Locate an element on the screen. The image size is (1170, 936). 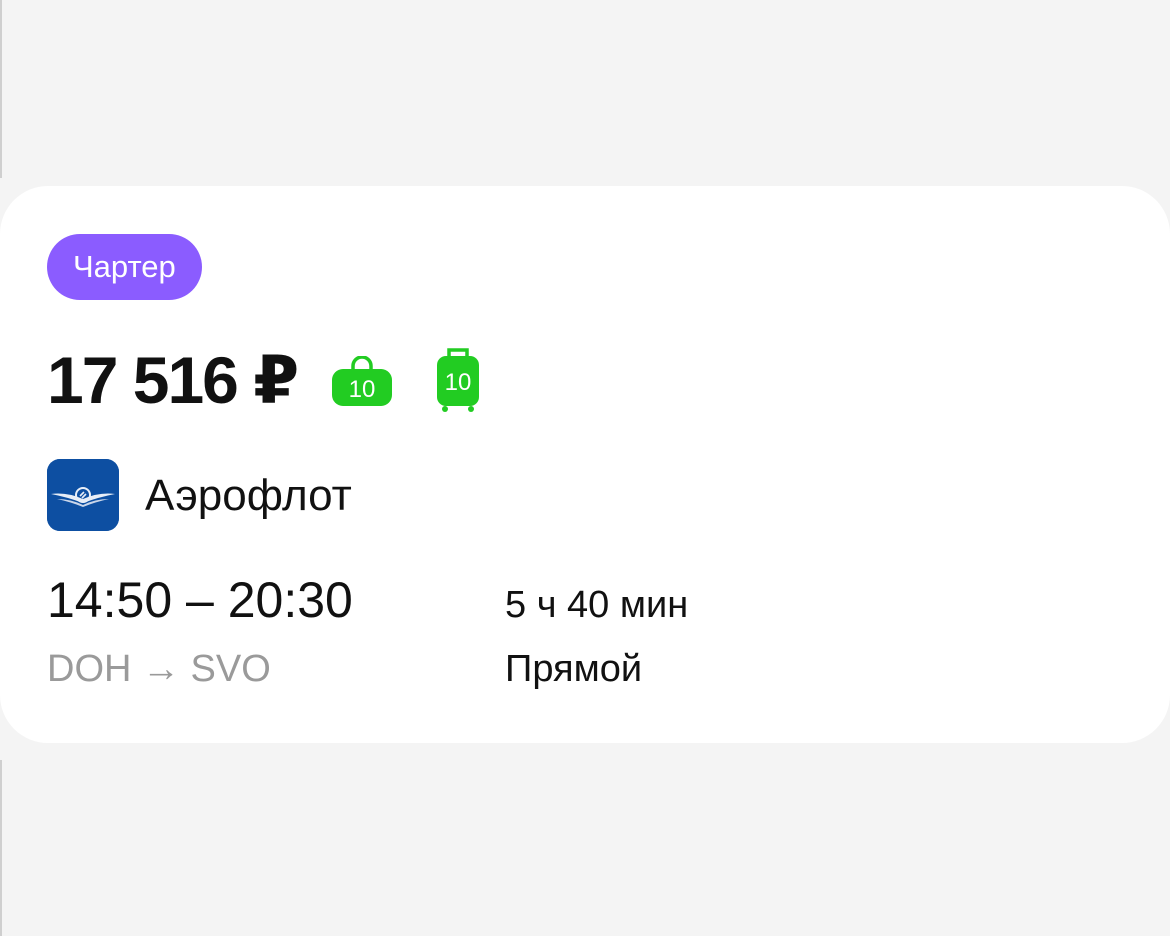
aeroflot-logo-icon is located at coordinates (83, 495).